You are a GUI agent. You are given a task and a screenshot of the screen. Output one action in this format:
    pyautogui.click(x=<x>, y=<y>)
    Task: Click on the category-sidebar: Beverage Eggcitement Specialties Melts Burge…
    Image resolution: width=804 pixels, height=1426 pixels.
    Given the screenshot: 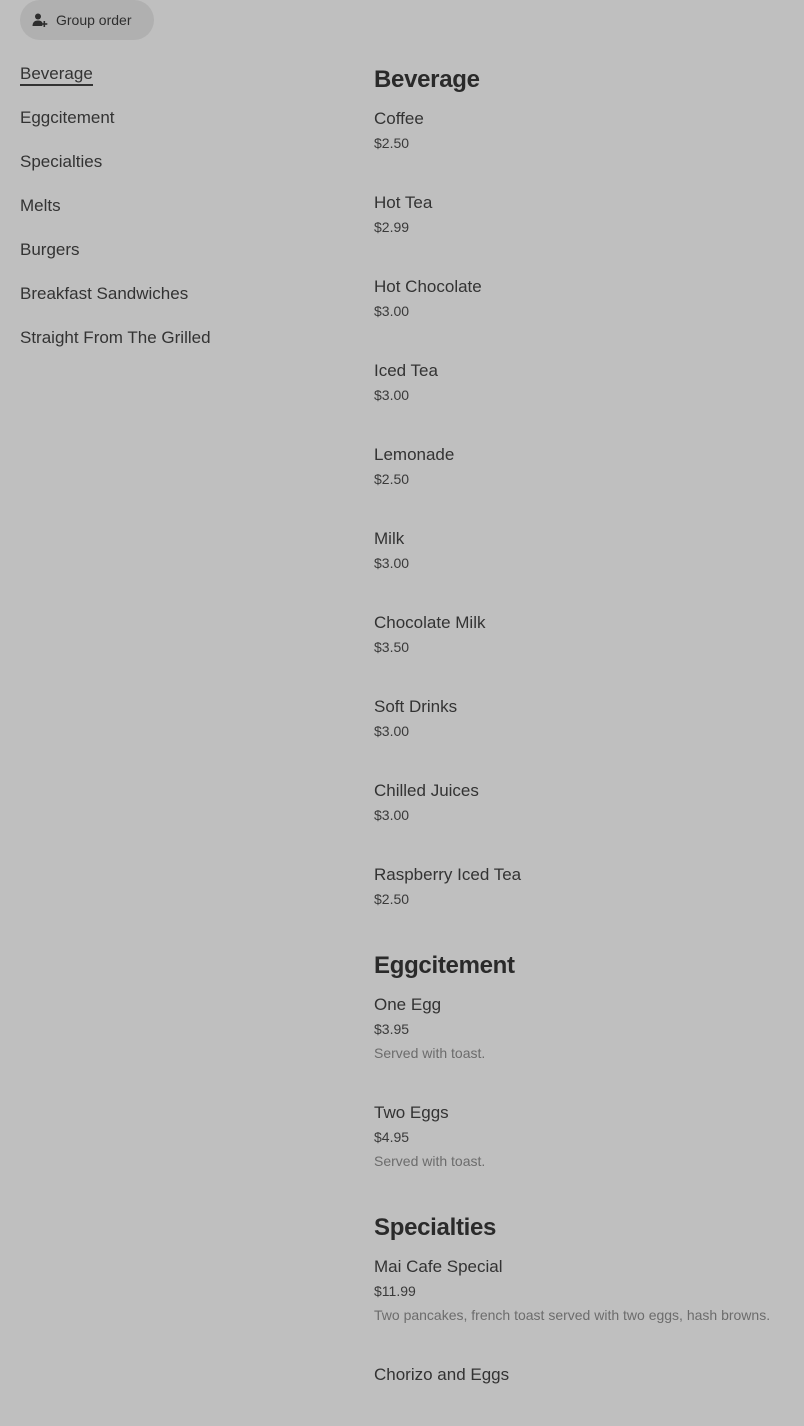 What is the action you would take?
    pyautogui.click(x=170, y=216)
    